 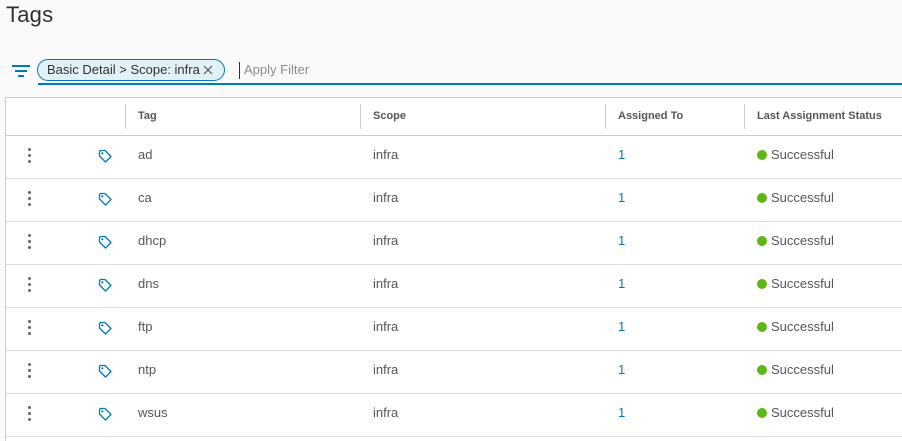 What do you see at coordinates (454, 200) in the screenshot?
I see `table-row: ca infra 1 Successful` at bounding box center [454, 200].